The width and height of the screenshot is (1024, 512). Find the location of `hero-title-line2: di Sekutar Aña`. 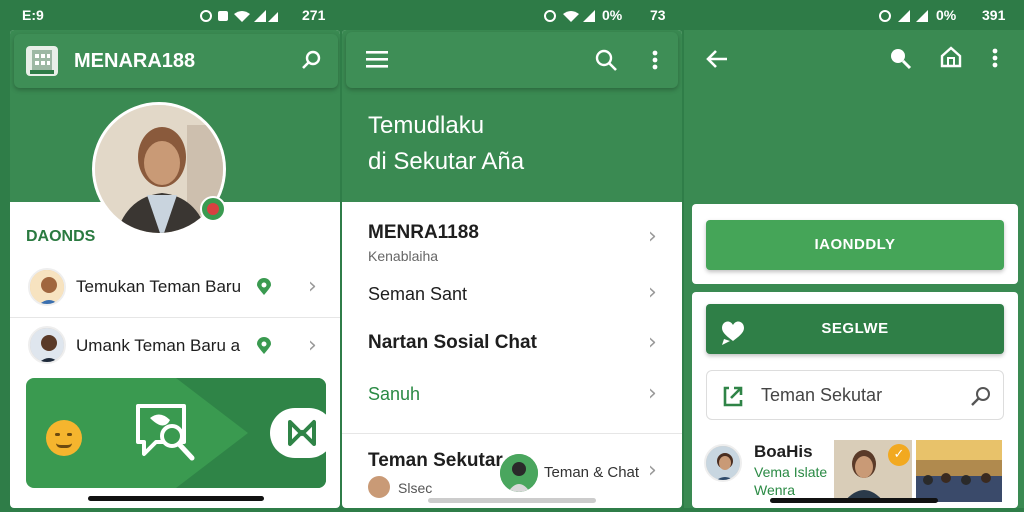

hero-title-line2: di Sekutar Aña is located at coordinates (446, 161).